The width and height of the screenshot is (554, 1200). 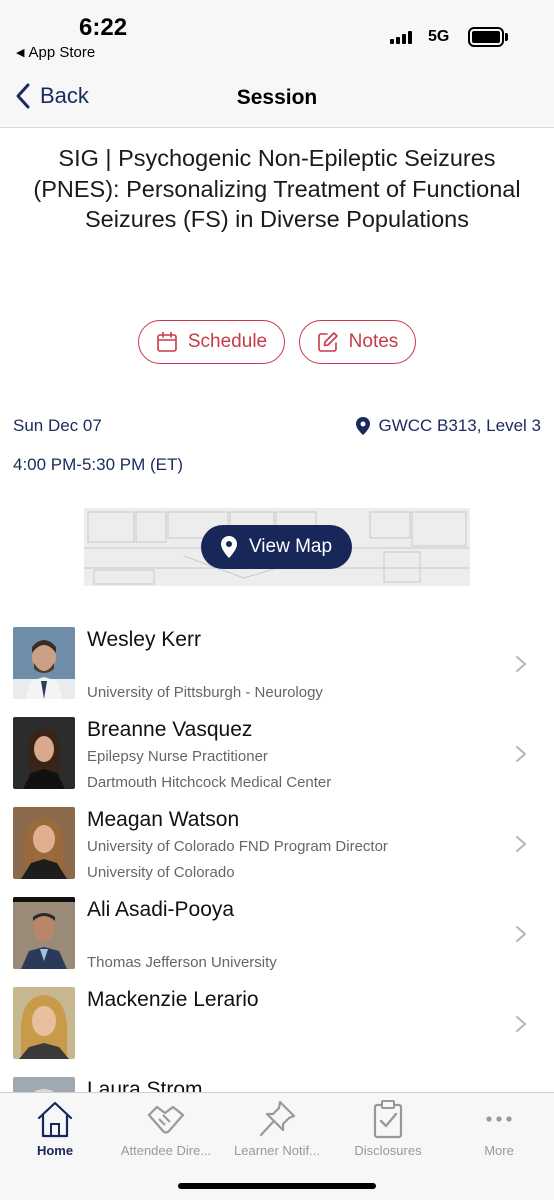 What do you see at coordinates (161, 872) in the screenshot?
I see `speaker-affiliation: University of Colorado` at bounding box center [161, 872].